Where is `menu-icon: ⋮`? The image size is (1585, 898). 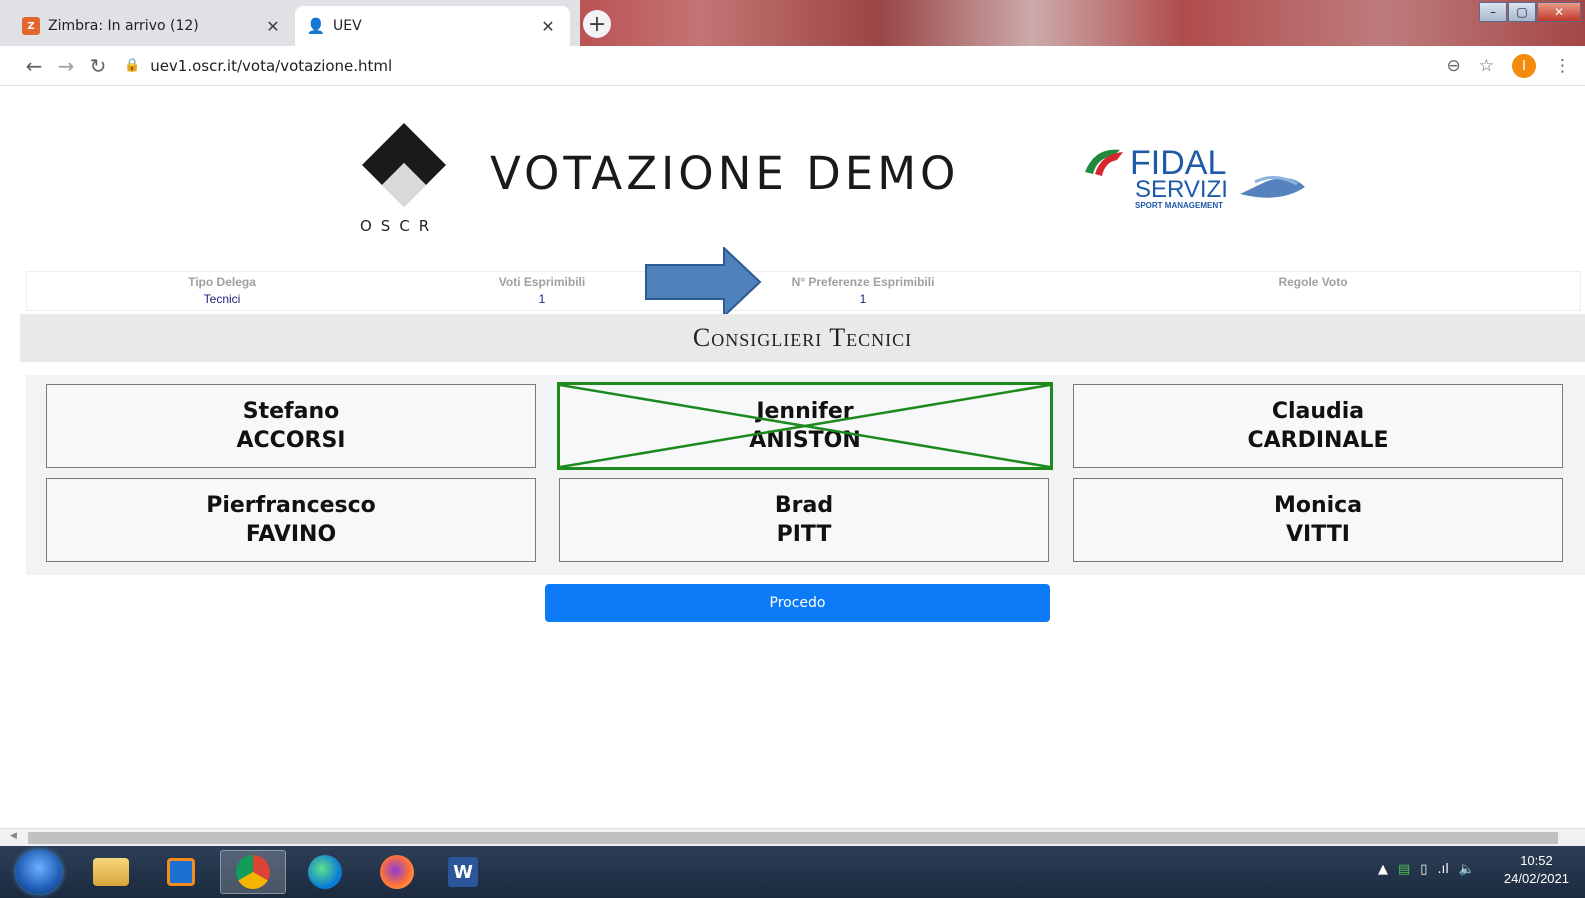
menu-icon: ⋮ is located at coordinates (1562, 66).